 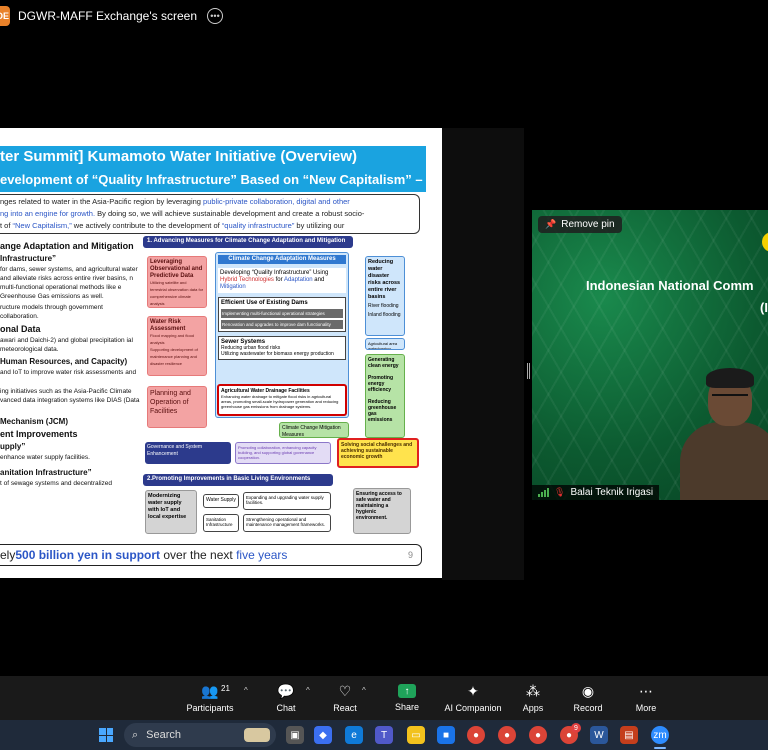 What do you see at coordinates (221, 523) in the screenshot?
I see `sanitation-box: Sanitation Infrastructure` at bounding box center [221, 523].